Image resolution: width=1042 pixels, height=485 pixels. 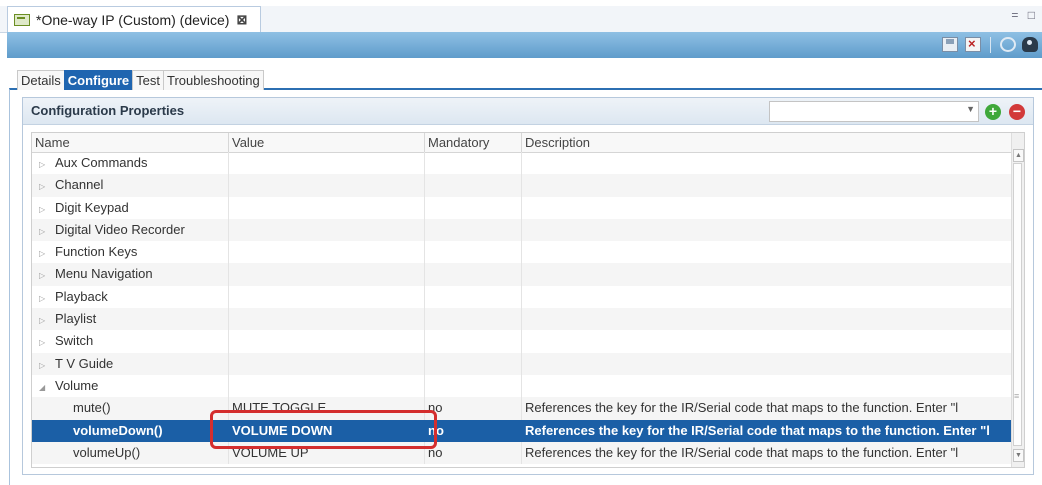 What do you see at coordinates (1024, 15) in the screenshot?
I see `window-controls: = □` at bounding box center [1024, 15].